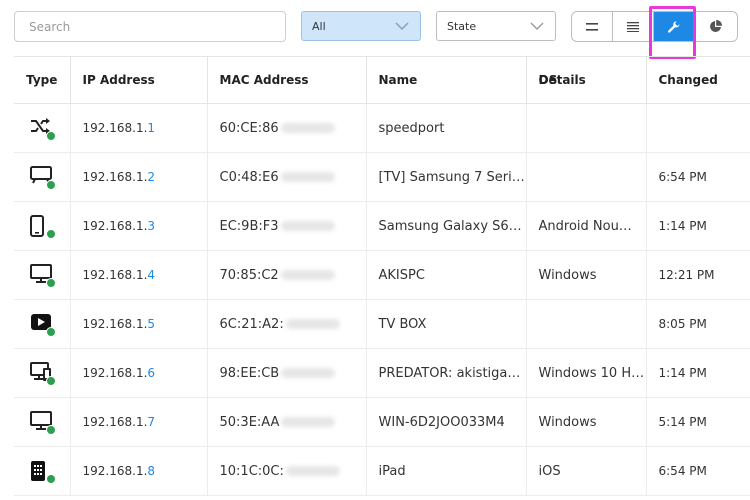 Image resolution: width=750 pixels, height=500 pixels. I want to click on mac-text: 10:1C:0C:, so click(251, 471).